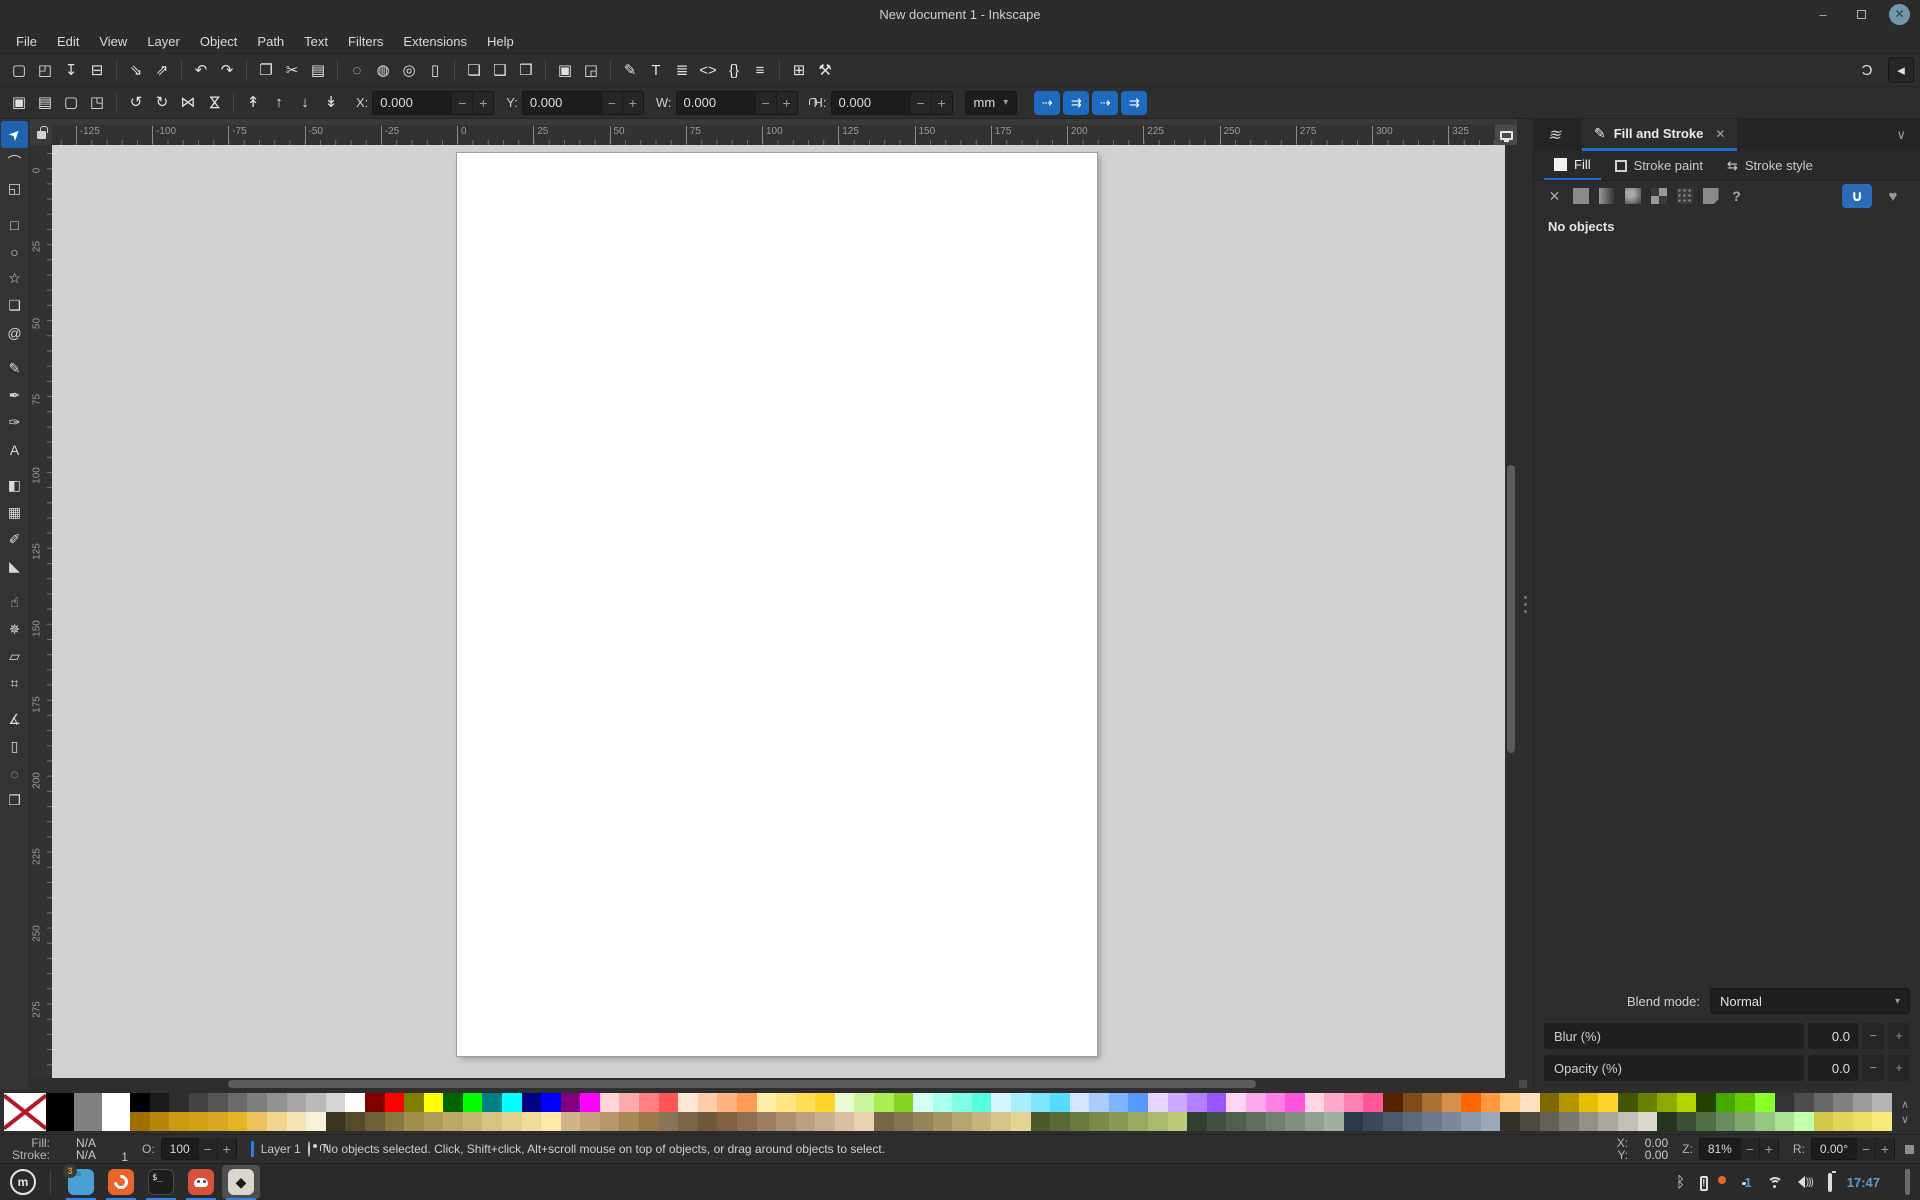 The width and height of the screenshot is (1920, 1200). What do you see at coordinates (1901, 70) in the screenshot?
I see `collapse-toolbar-button: ◂` at bounding box center [1901, 70].